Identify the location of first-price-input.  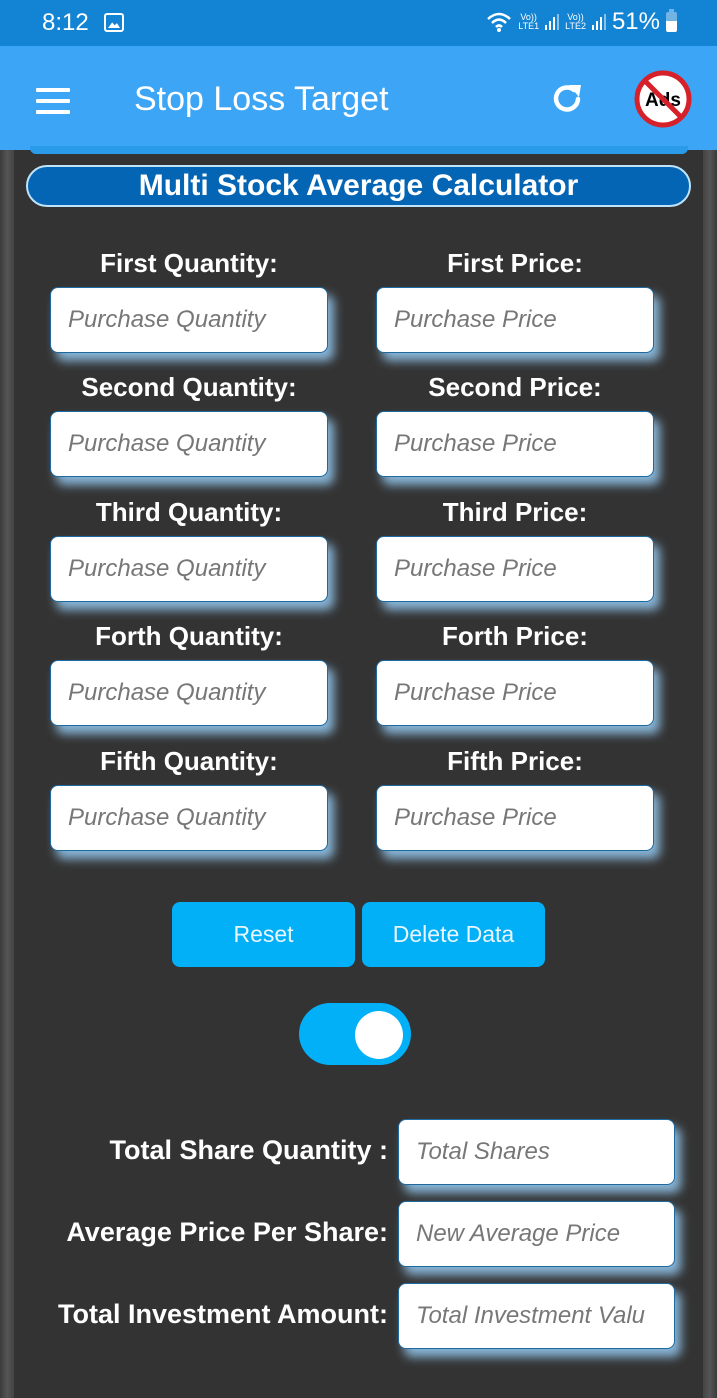
(515, 320).